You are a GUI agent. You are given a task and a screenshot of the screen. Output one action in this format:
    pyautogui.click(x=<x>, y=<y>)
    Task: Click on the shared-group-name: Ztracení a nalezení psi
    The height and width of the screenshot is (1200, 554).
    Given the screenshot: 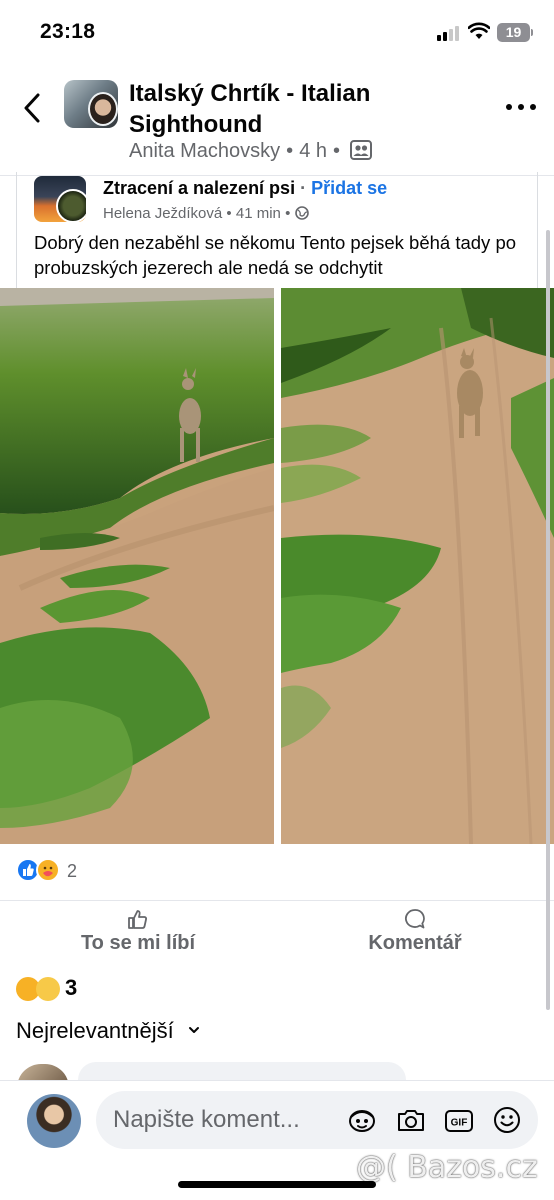 What is the action you would take?
    pyautogui.click(x=199, y=188)
    